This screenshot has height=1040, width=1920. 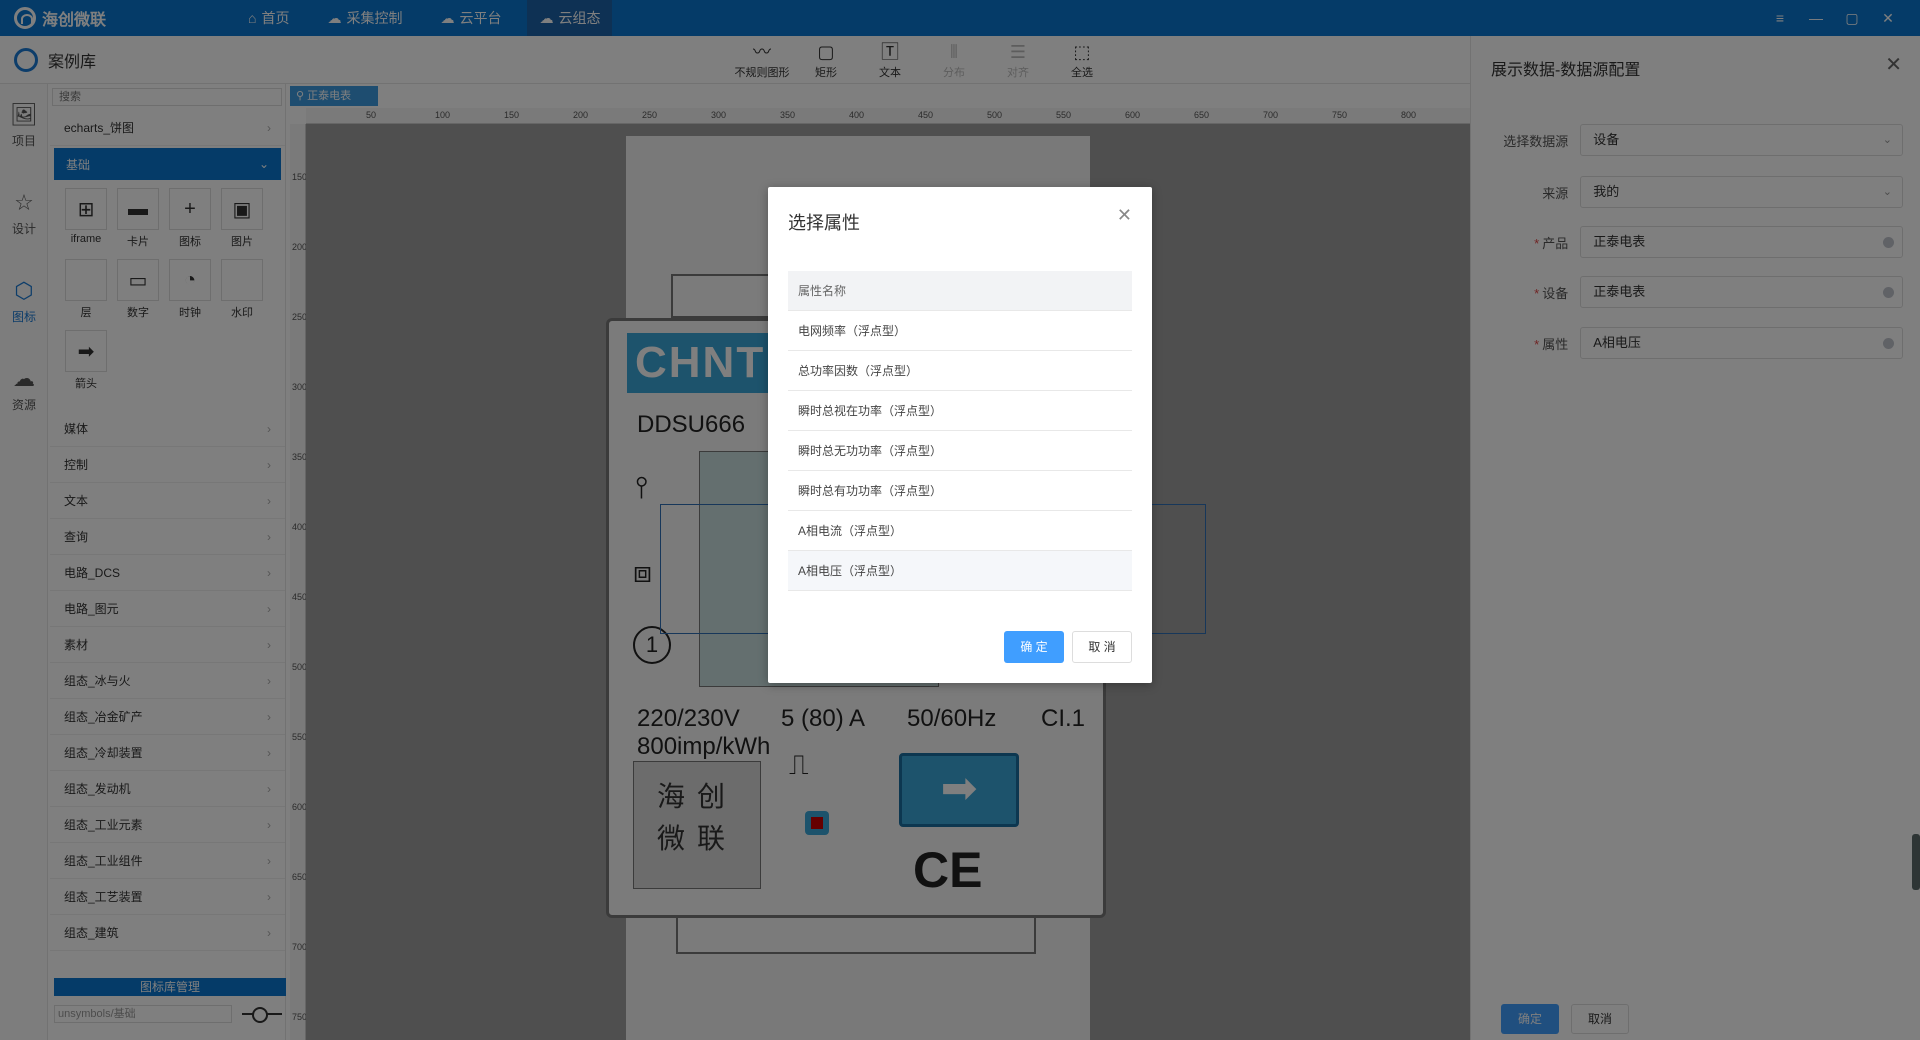 I want to click on dialog-title: 选择属性, so click(x=824, y=223).